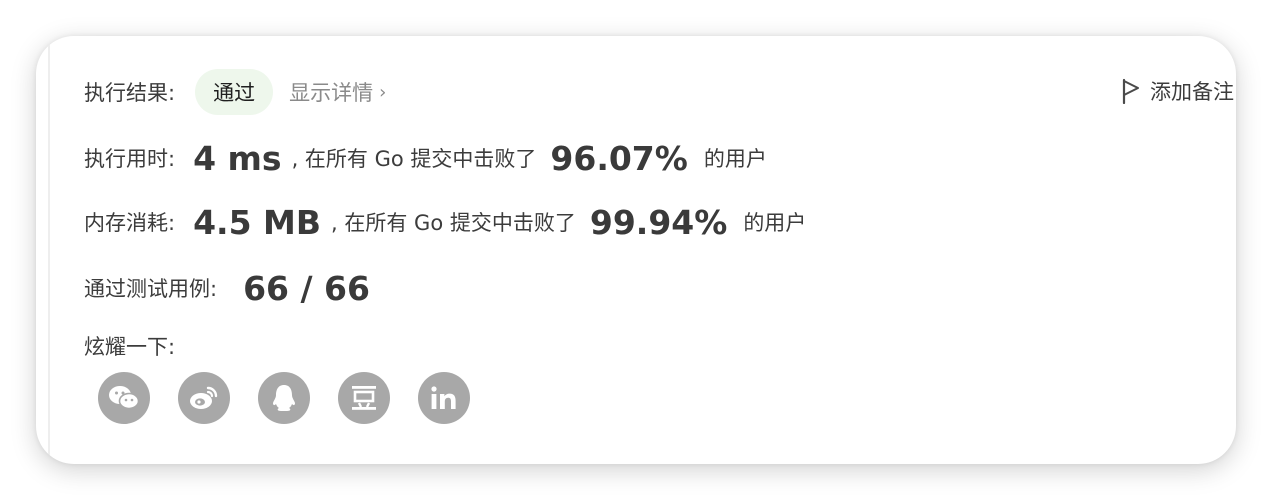 The image size is (1272, 500). I want to click on testcases-row: 通过测试用例: 66 / 66, so click(227, 288).